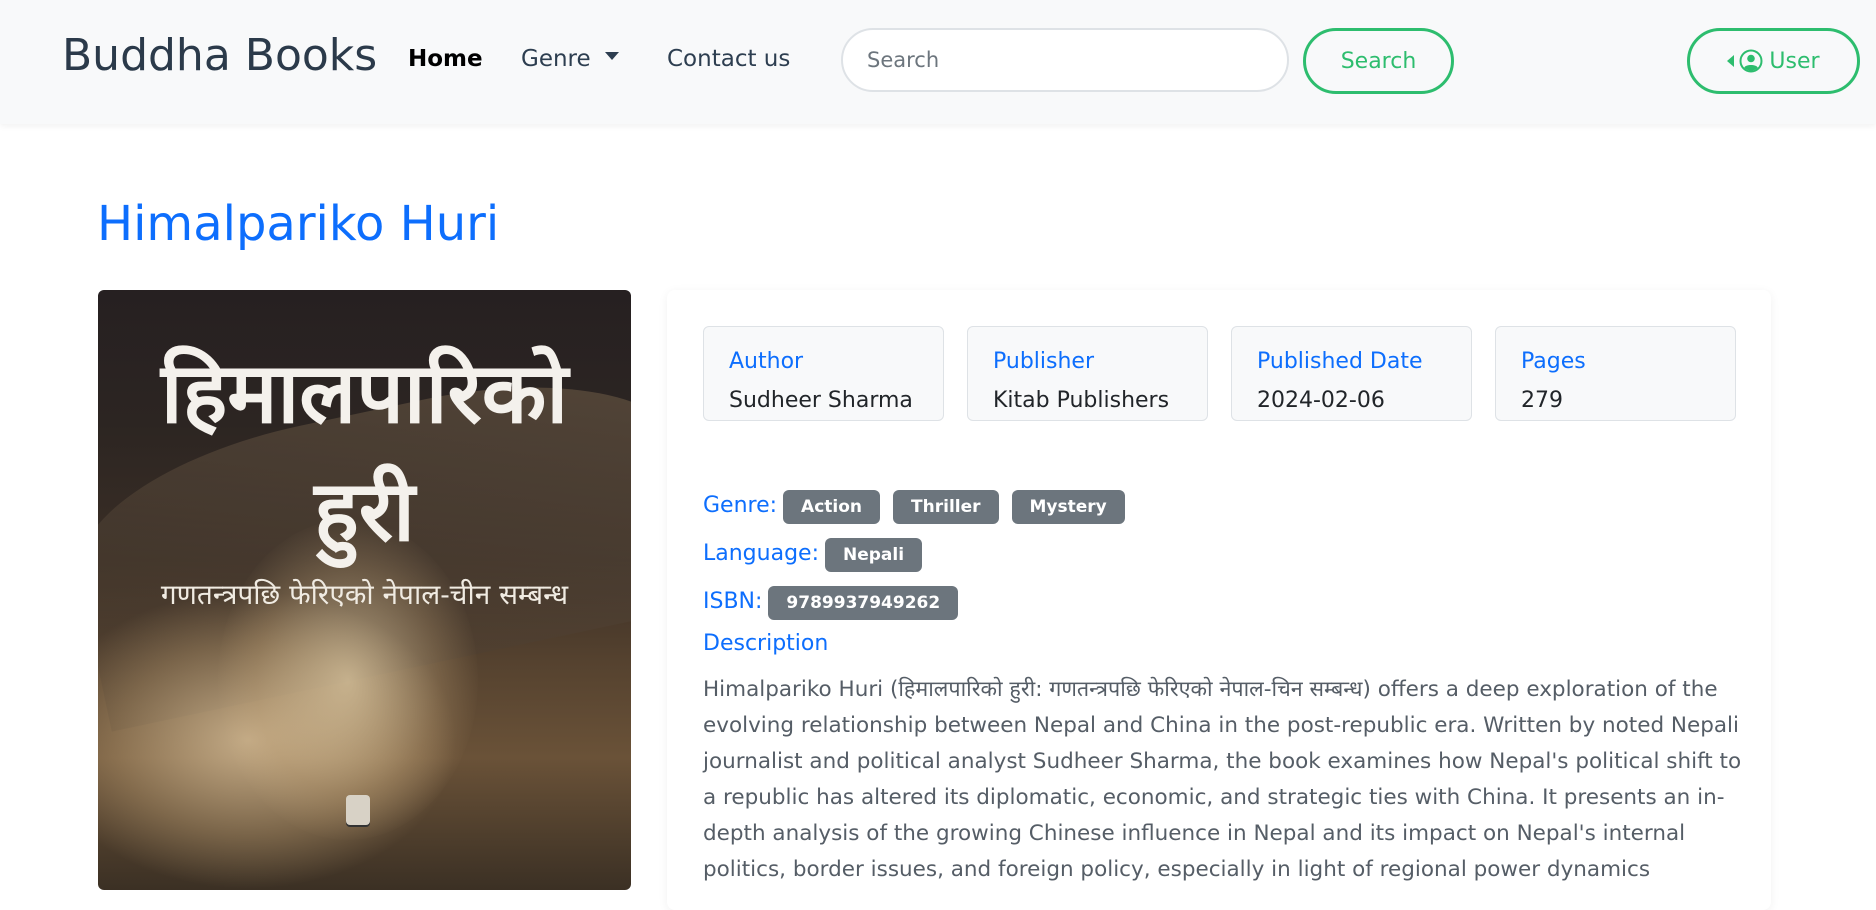  I want to click on genre-badge-mystery: Mystery, so click(1068, 507).